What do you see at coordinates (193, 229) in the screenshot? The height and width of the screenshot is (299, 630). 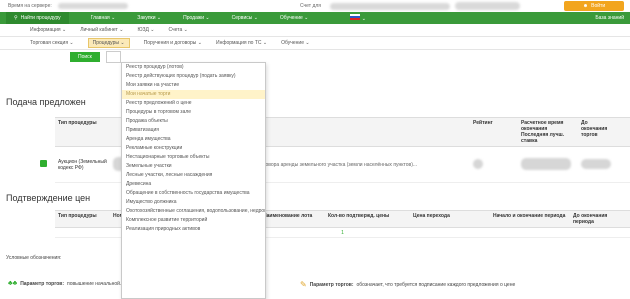 I see `dropdown-item: Реализация природных активов` at bounding box center [193, 229].